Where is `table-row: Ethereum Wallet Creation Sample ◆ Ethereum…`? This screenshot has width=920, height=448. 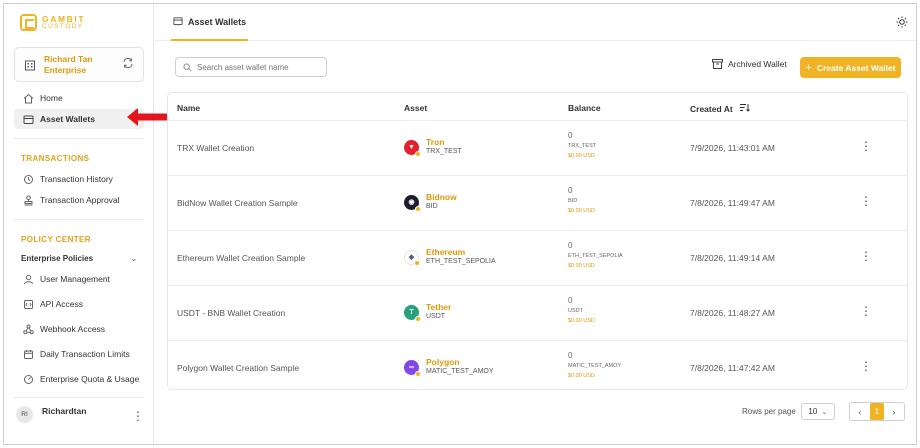
table-row: Ethereum Wallet Creation Sample ◆ Ethereum… is located at coordinates (537, 258).